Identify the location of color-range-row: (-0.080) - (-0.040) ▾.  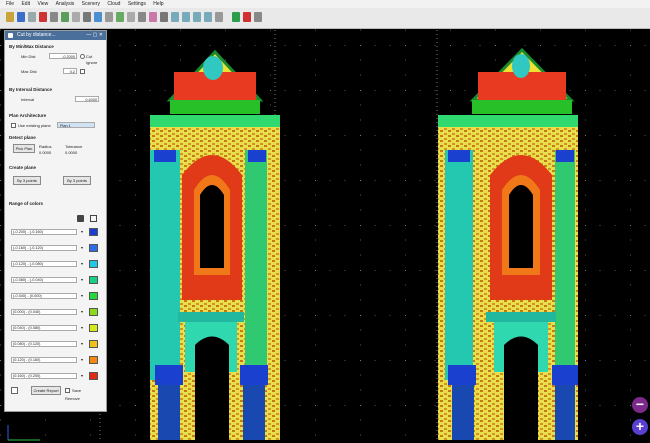
(56, 280).